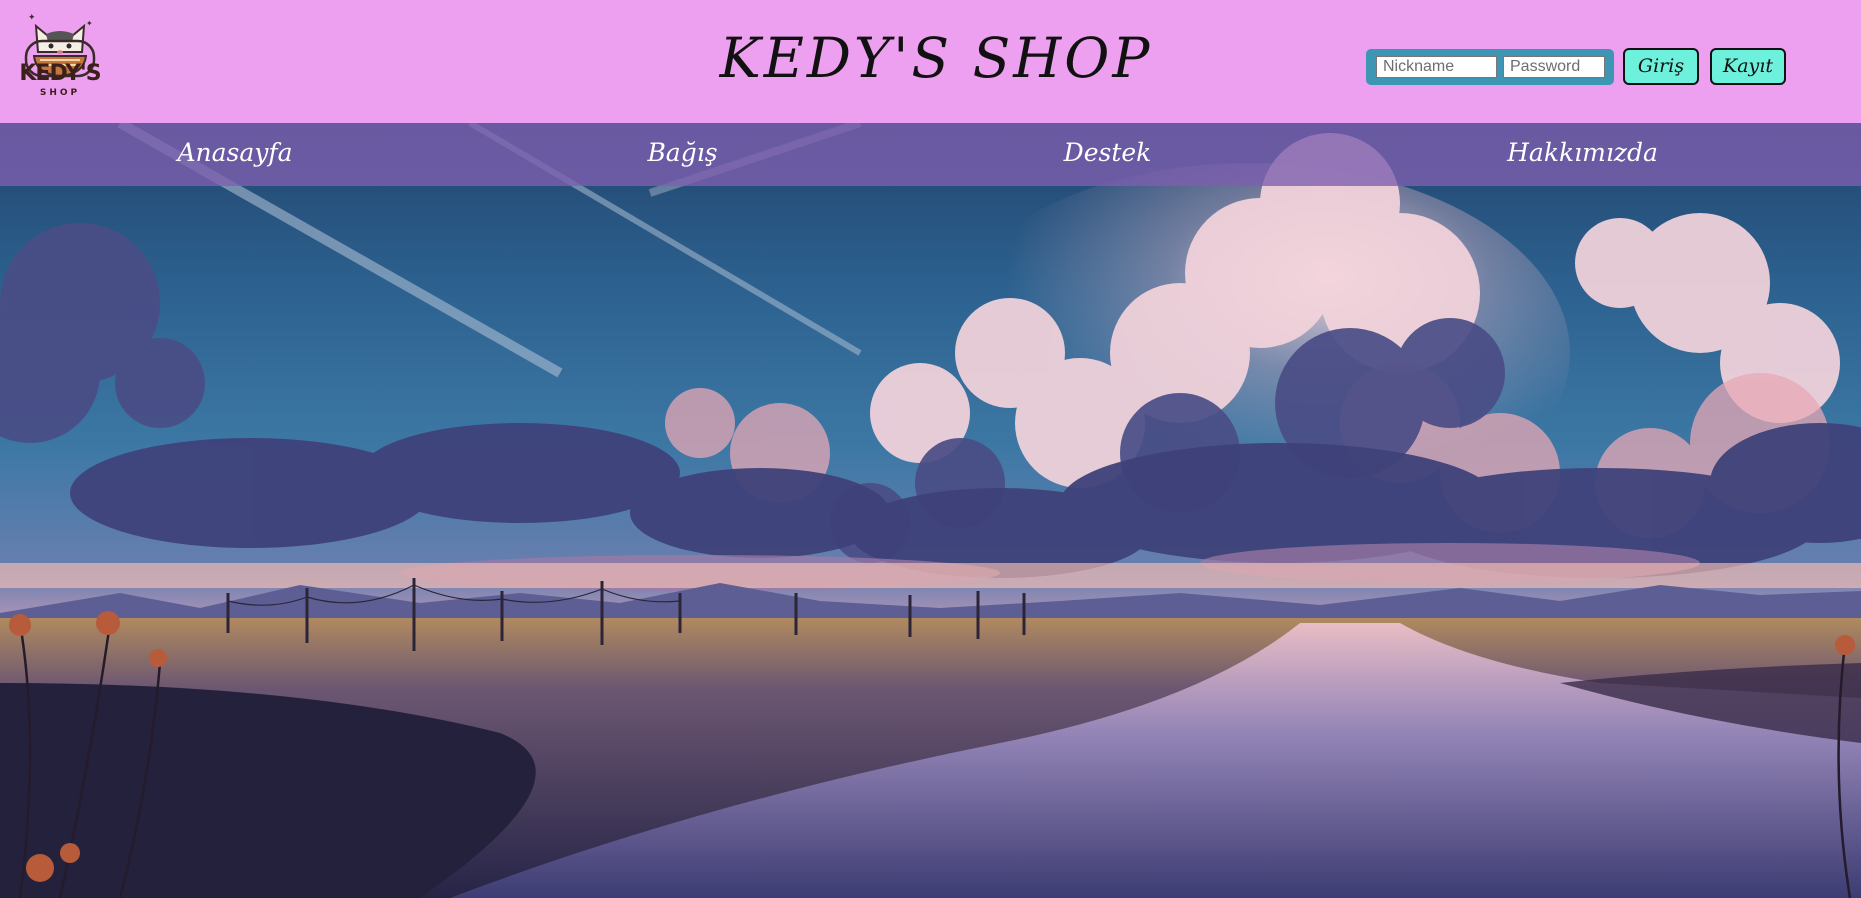 Image resolution: width=1861 pixels, height=898 pixels. Describe the element at coordinates (1107, 153) in the screenshot. I see `nav-item-support: Destek` at that location.